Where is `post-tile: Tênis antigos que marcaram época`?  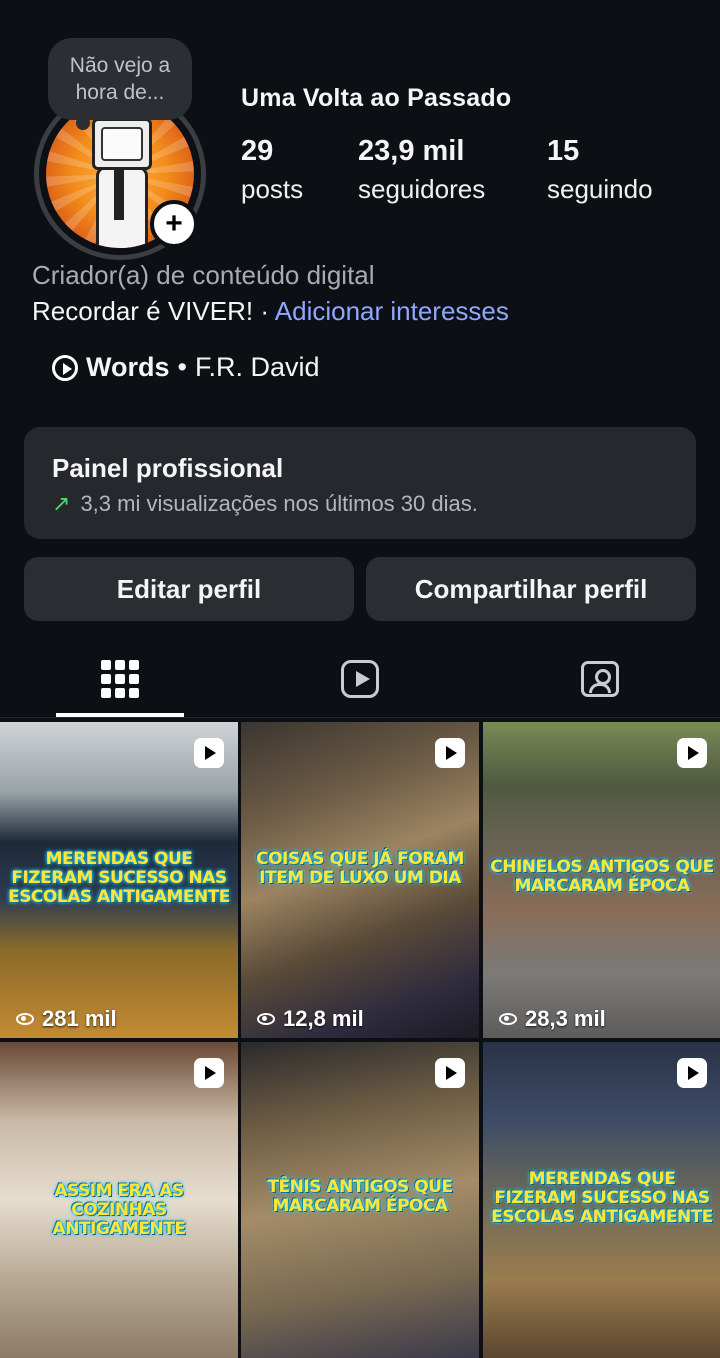 post-tile: Tênis antigos que marcaram época is located at coordinates (360, 1200).